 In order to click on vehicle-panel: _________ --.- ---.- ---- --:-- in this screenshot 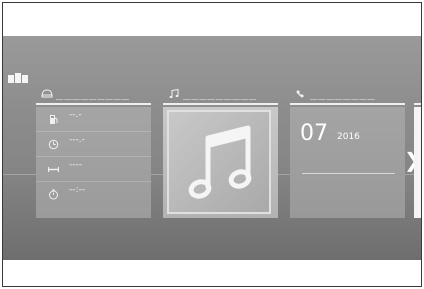, I will do `click(93, 152)`.